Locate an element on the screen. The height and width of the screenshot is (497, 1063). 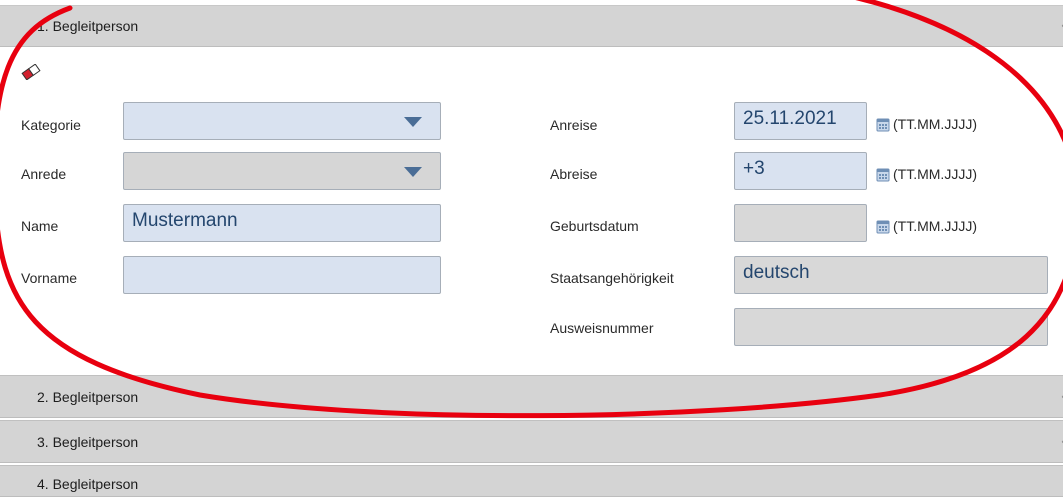
abreise-label: Abreise is located at coordinates (574, 174).